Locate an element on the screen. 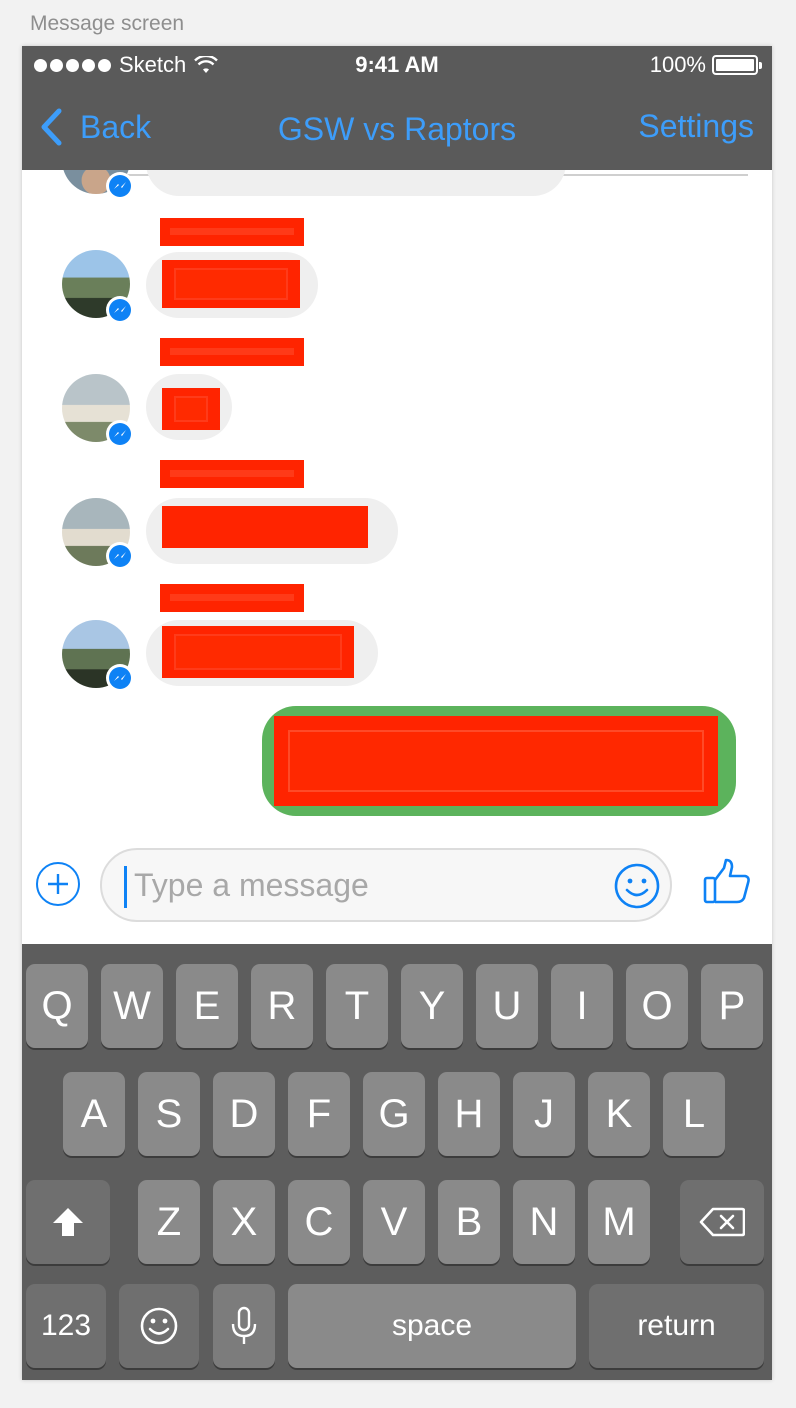  battery-icon is located at coordinates (737, 65).